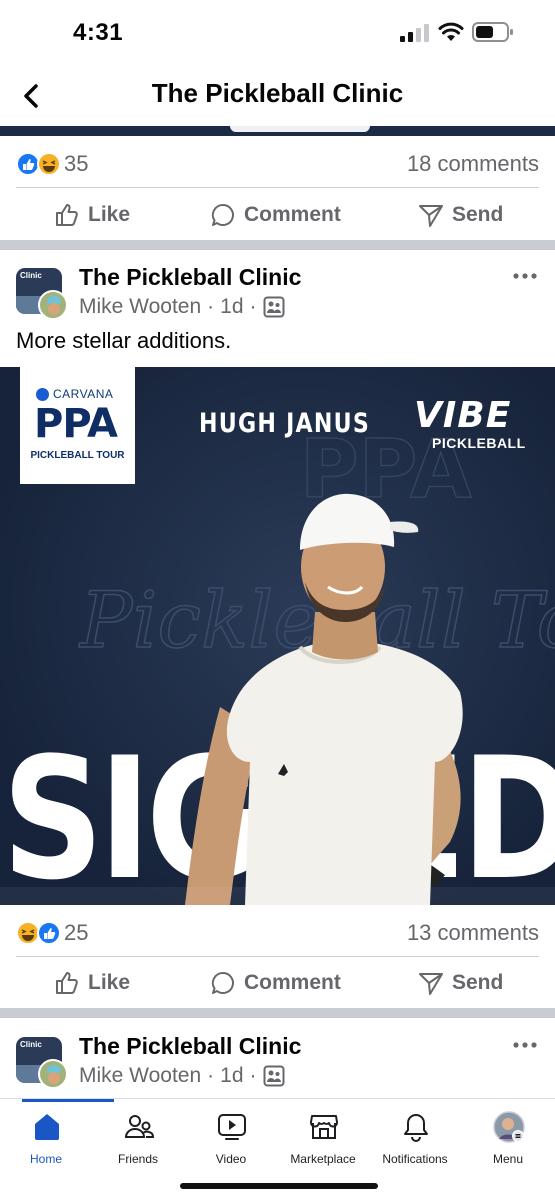 The width and height of the screenshot is (555, 1200). What do you see at coordinates (285, 423) in the screenshot?
I see `player-name: HUGH JANUS` at bounding box center [285, 423].